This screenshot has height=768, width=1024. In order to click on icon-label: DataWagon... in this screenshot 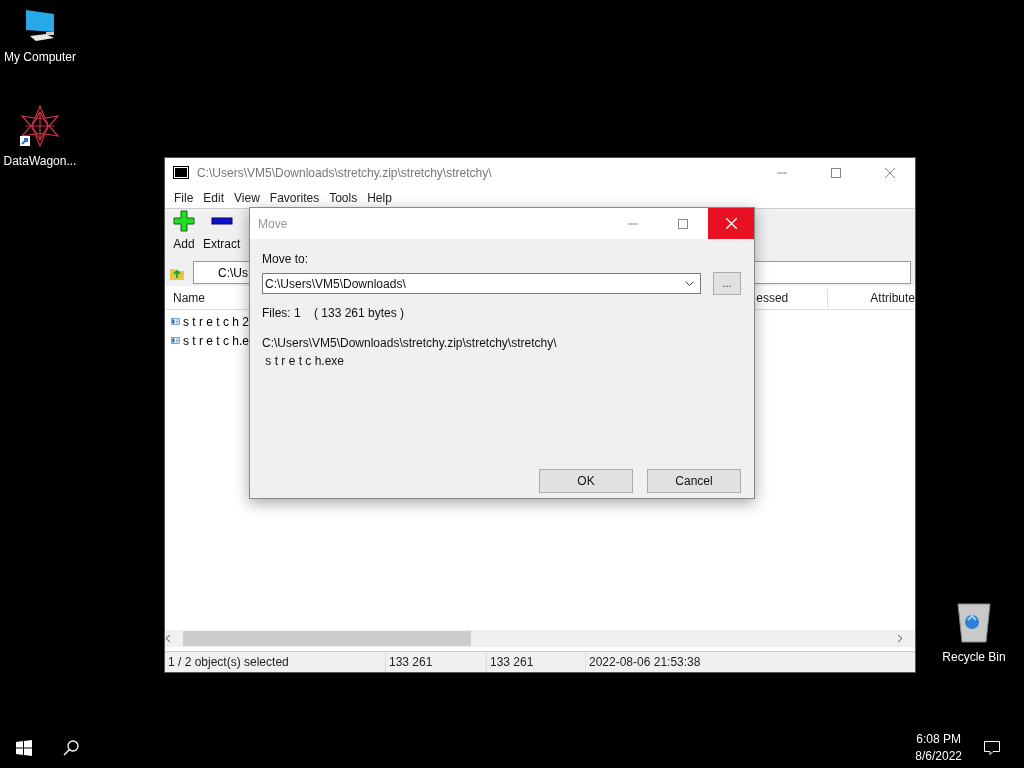, I will do `click(40, 161)`.